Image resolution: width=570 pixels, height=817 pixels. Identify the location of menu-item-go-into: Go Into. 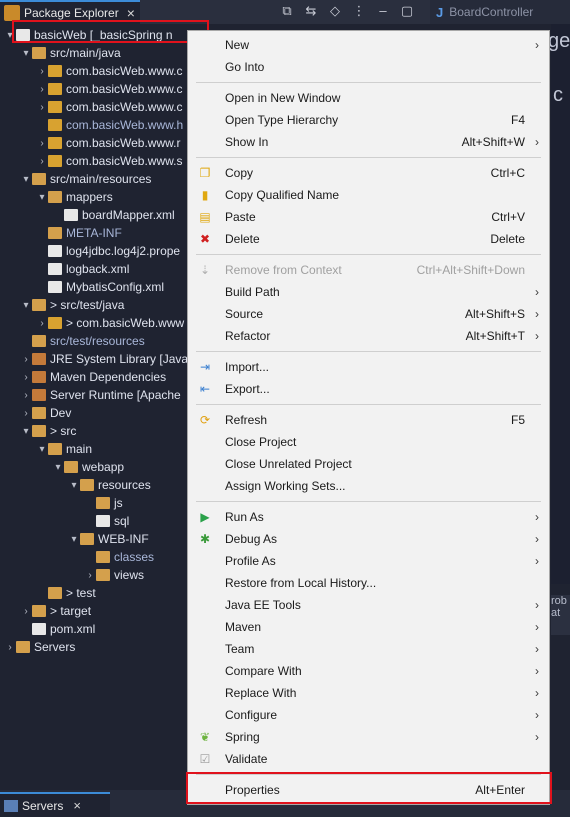
(368, 67).